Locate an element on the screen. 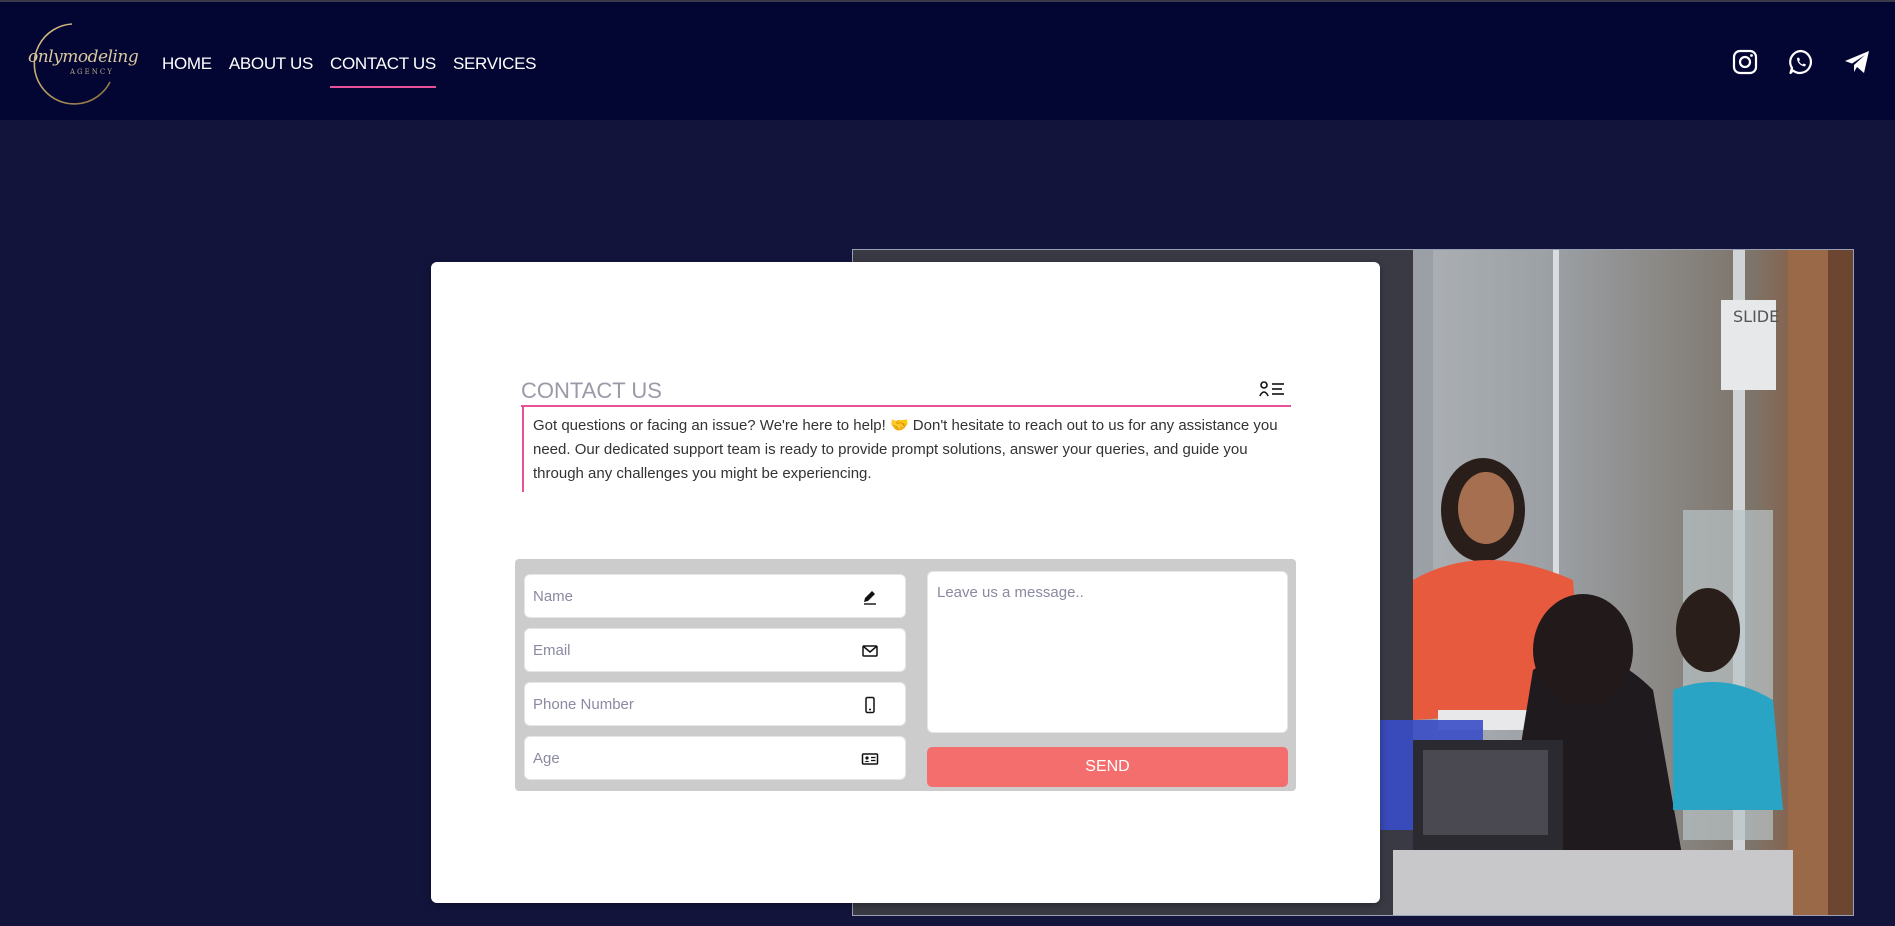 This screenshot has height=926, width=1895. nav-services: SERVICES is located at coordinates (495, 71).